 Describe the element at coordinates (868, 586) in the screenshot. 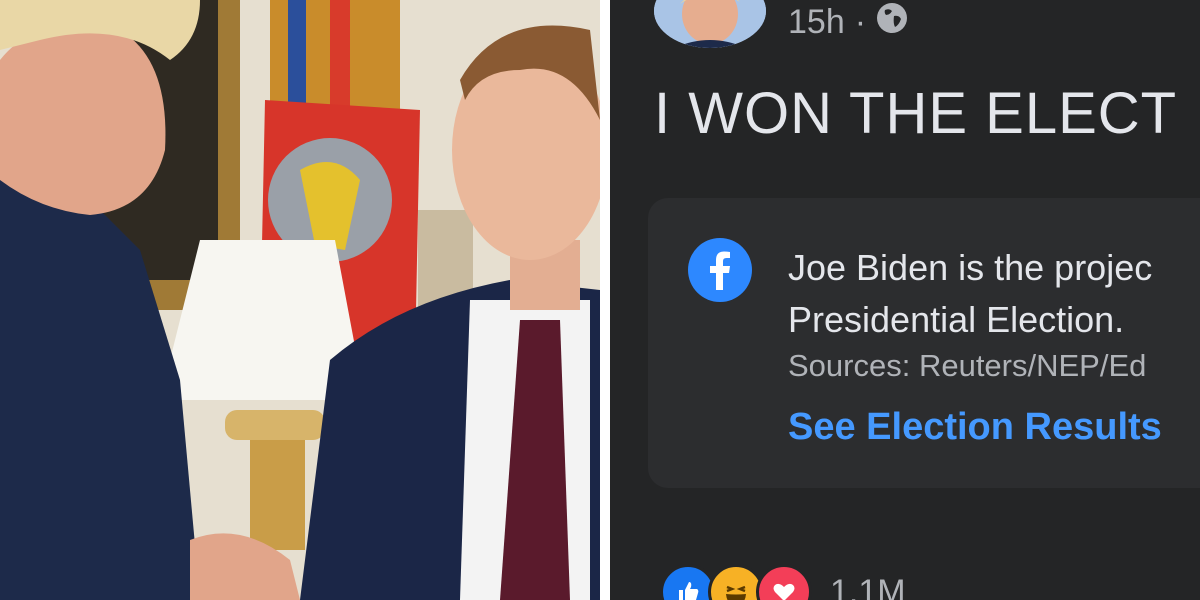

I see `reaction-count: 1.1M` at that location.